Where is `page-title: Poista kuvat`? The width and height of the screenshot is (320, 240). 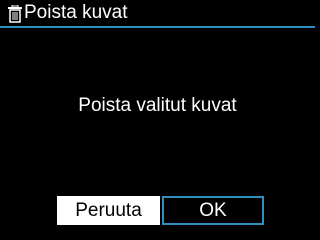
page-title: Poista kuvat is located at coordinates (76, 12).